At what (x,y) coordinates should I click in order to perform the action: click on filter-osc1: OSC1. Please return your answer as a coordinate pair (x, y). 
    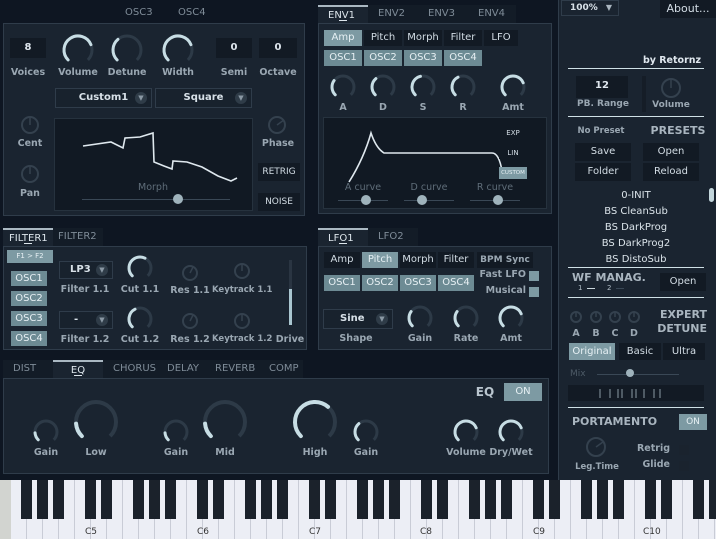
    Looking at the image, I should click on (29, 278).